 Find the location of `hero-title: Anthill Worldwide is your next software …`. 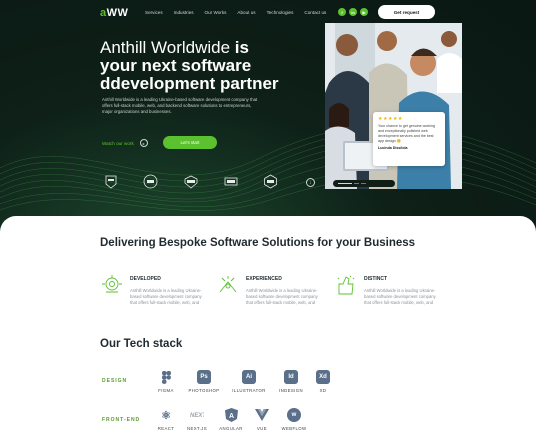

hero-title: Anthill Worldwide is your next software … is located at coordinates (214, 66).